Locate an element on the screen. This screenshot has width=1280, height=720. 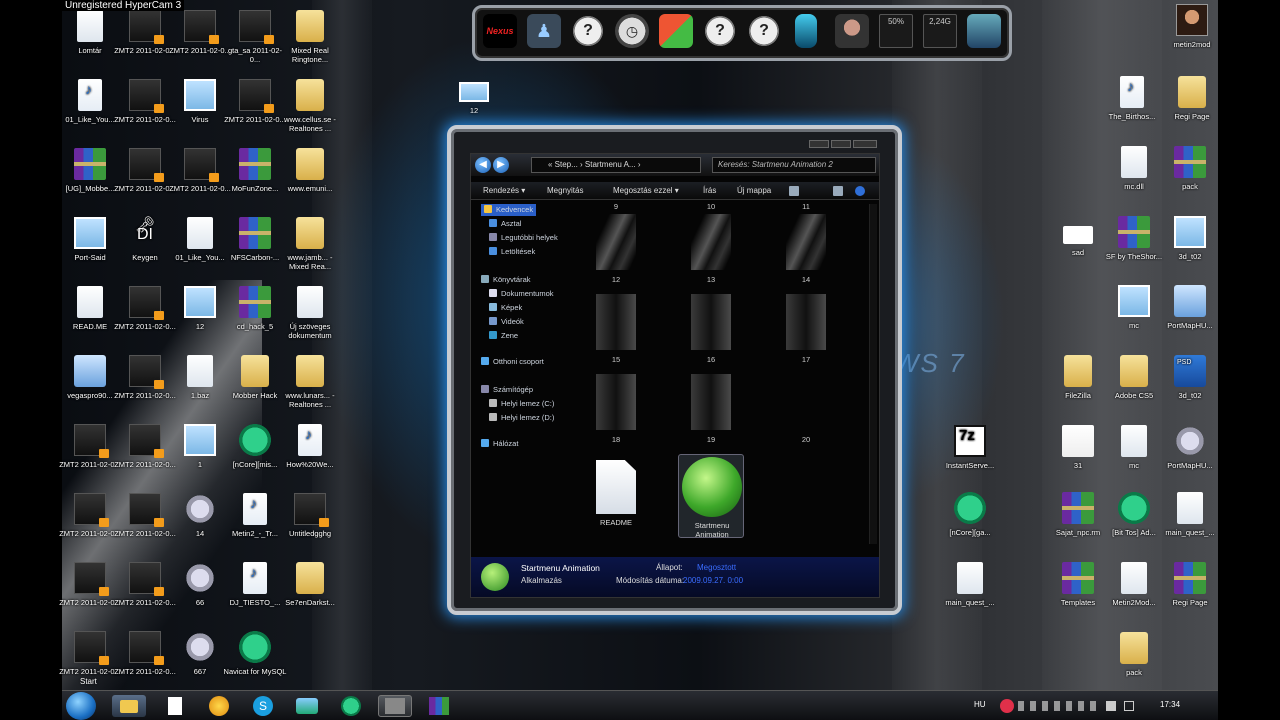
share-button: Megosztás ezzel ▾ is located at coordinates (646, 190).